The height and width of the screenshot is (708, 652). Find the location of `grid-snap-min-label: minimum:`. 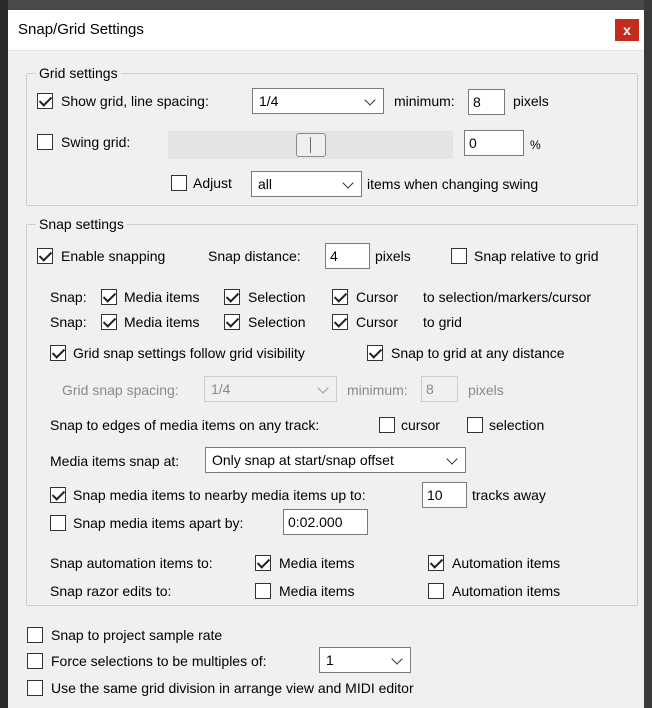

grid-snap-min-label: minimum: is located at coordinates (377, 390).